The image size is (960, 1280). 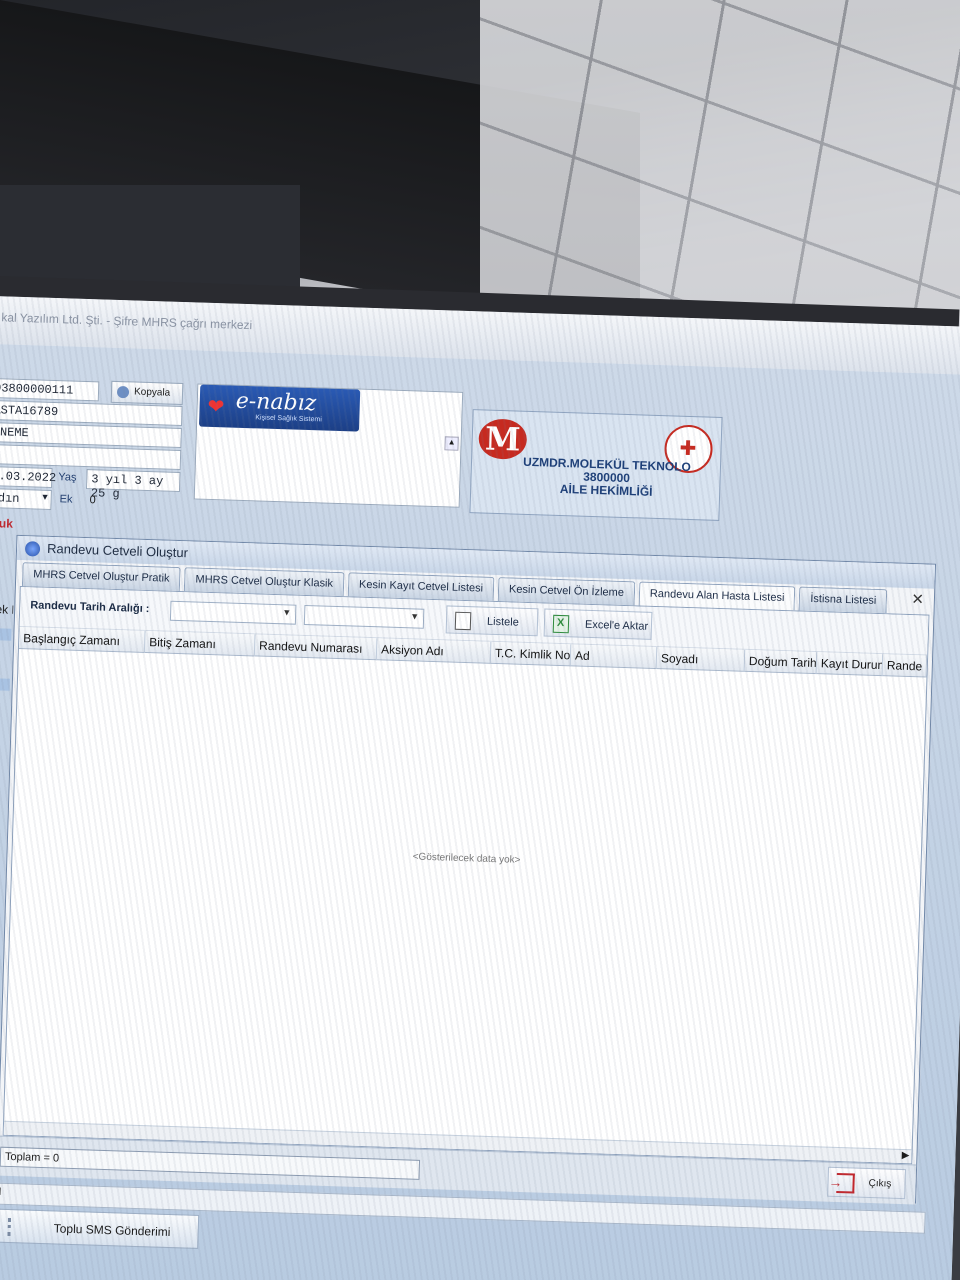 I want to click on column-header: Doğum Tarihi, so click(x=781, y=662).